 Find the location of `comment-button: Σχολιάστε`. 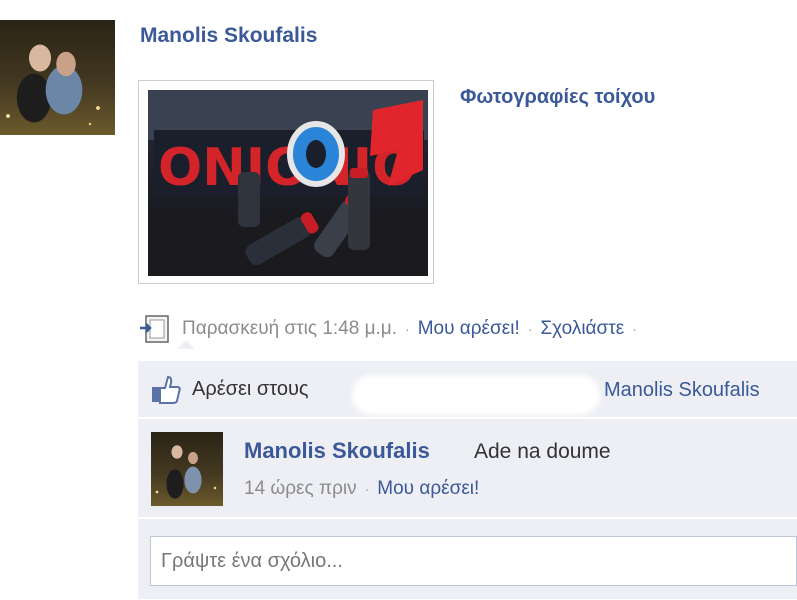

comment-button: Σχολιάστε is located at coordinates (582, 329).